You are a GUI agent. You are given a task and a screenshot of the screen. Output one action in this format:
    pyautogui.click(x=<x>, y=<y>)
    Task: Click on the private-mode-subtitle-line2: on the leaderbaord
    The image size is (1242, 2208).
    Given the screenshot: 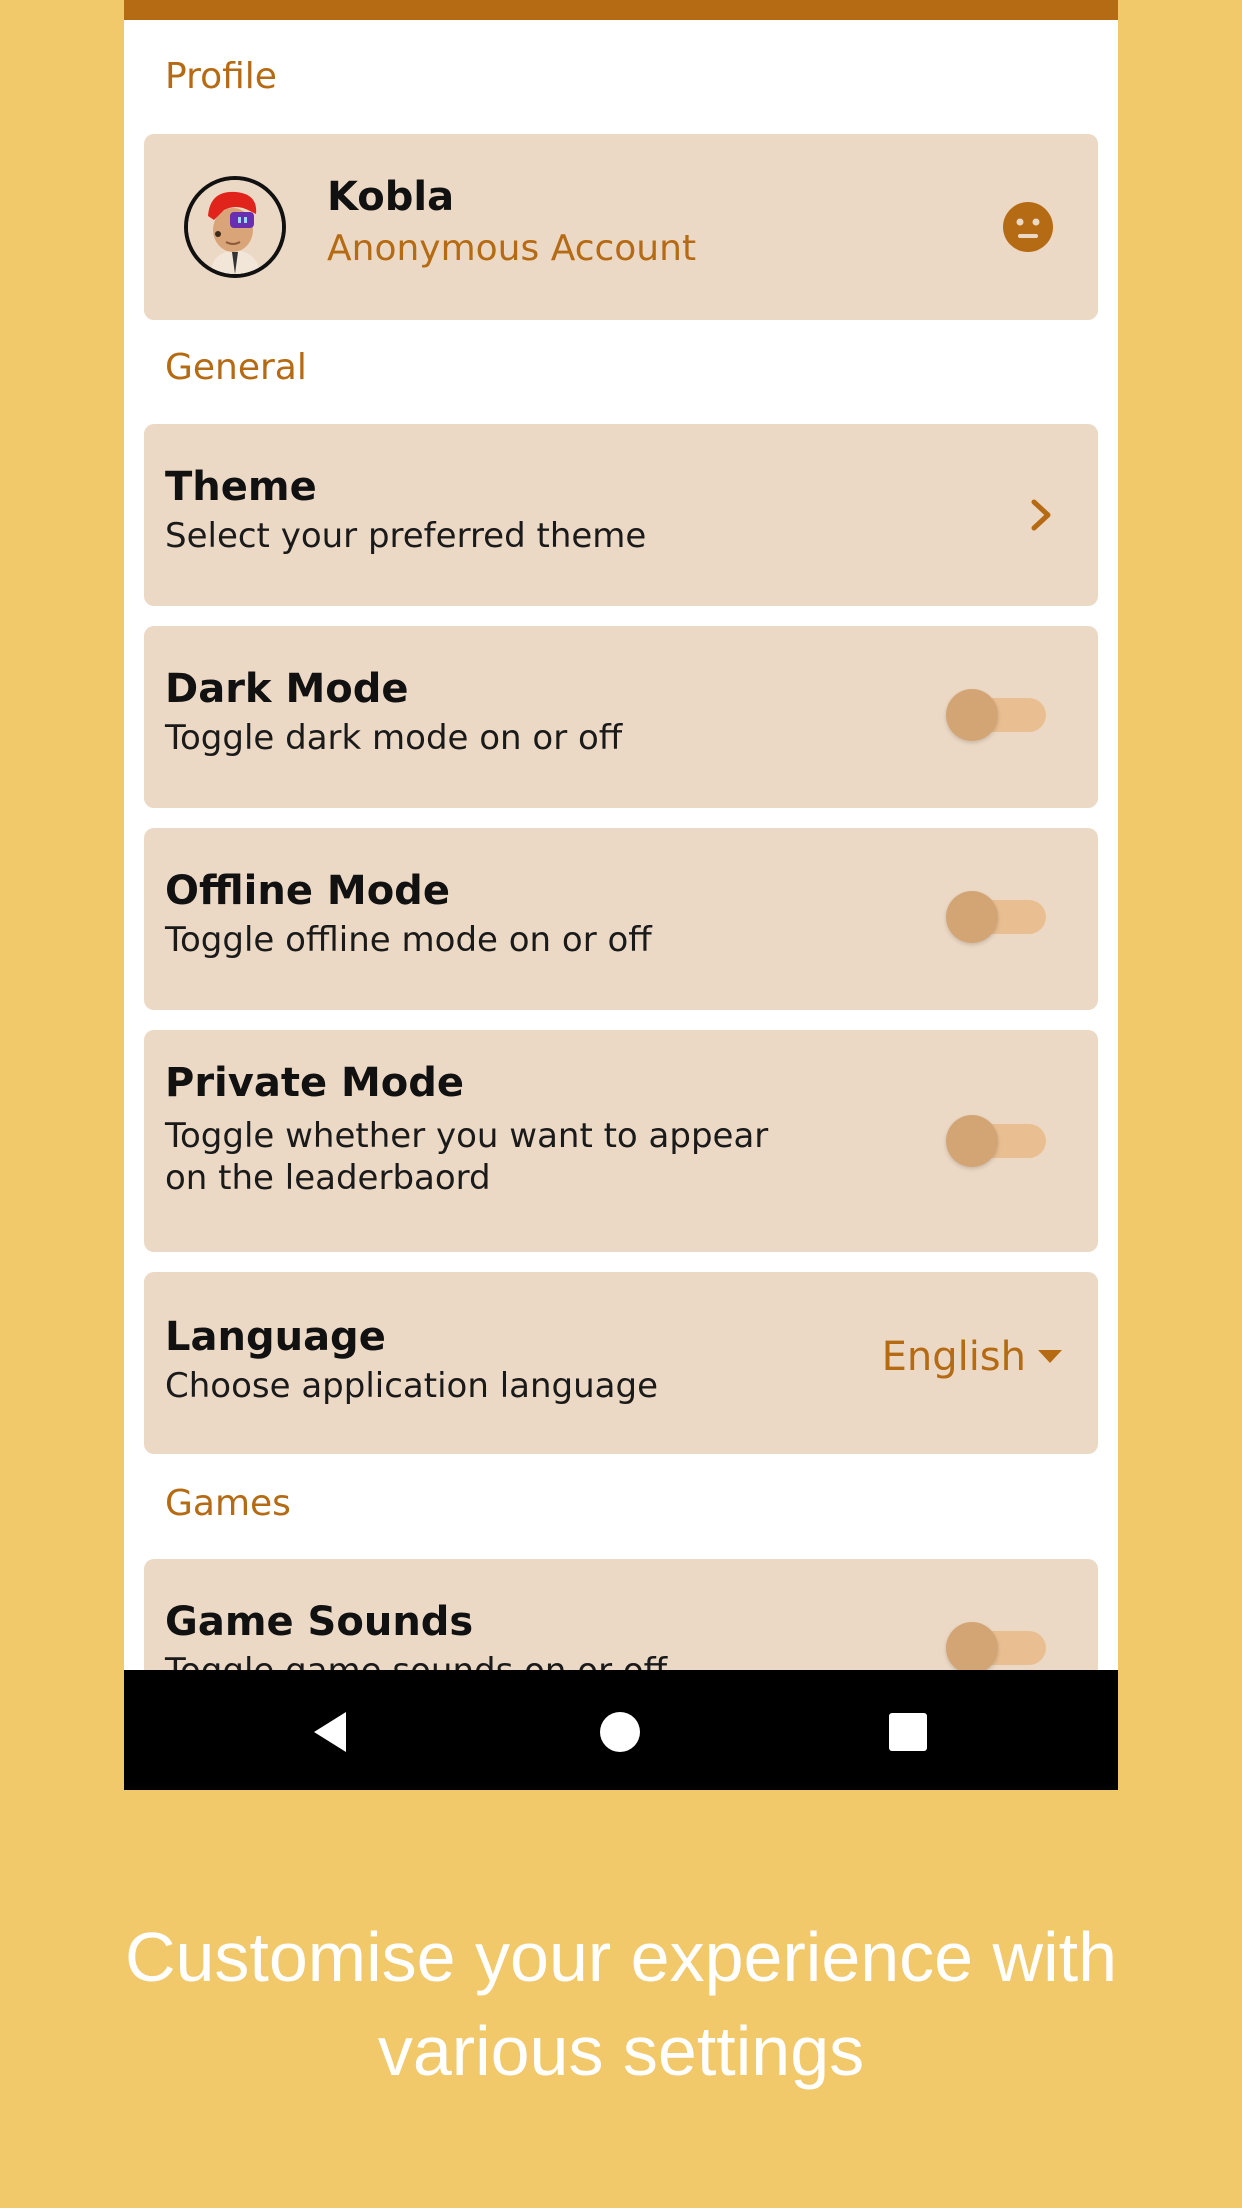 What is the action you would take?
    pyautogui.click(x=328, y=1178)
    